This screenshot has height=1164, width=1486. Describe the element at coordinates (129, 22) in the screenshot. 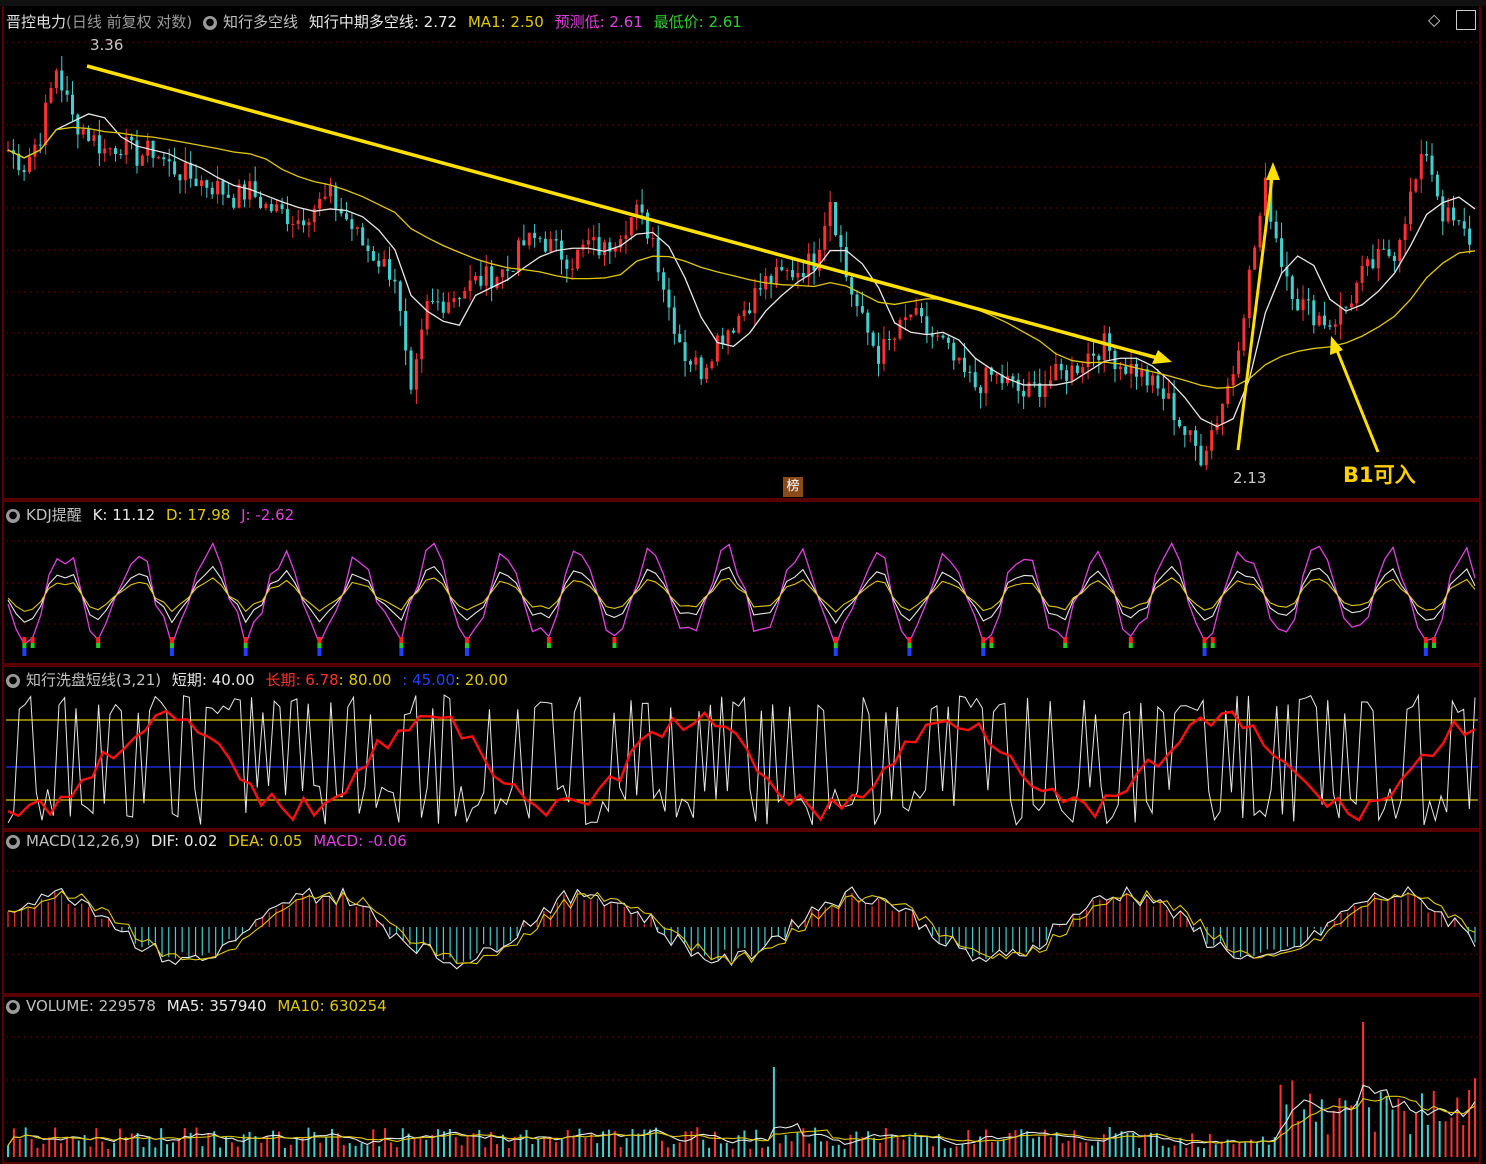

I see `chart-mode: (日线 前复权 对数)` at that location.